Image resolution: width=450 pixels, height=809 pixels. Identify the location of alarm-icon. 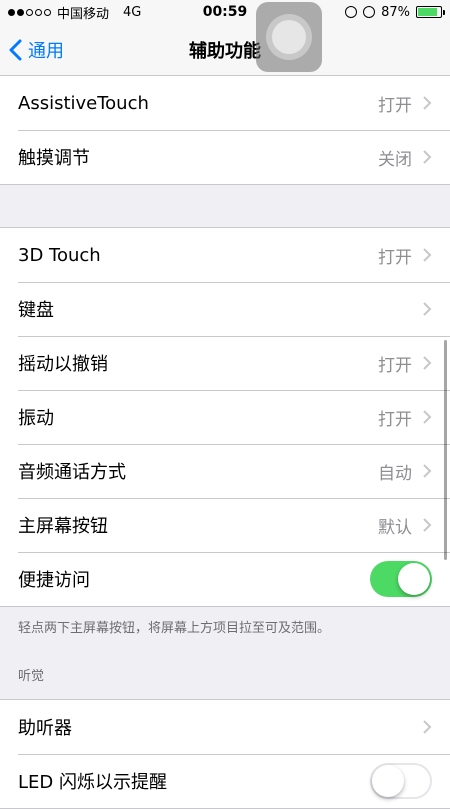
(369, 12).